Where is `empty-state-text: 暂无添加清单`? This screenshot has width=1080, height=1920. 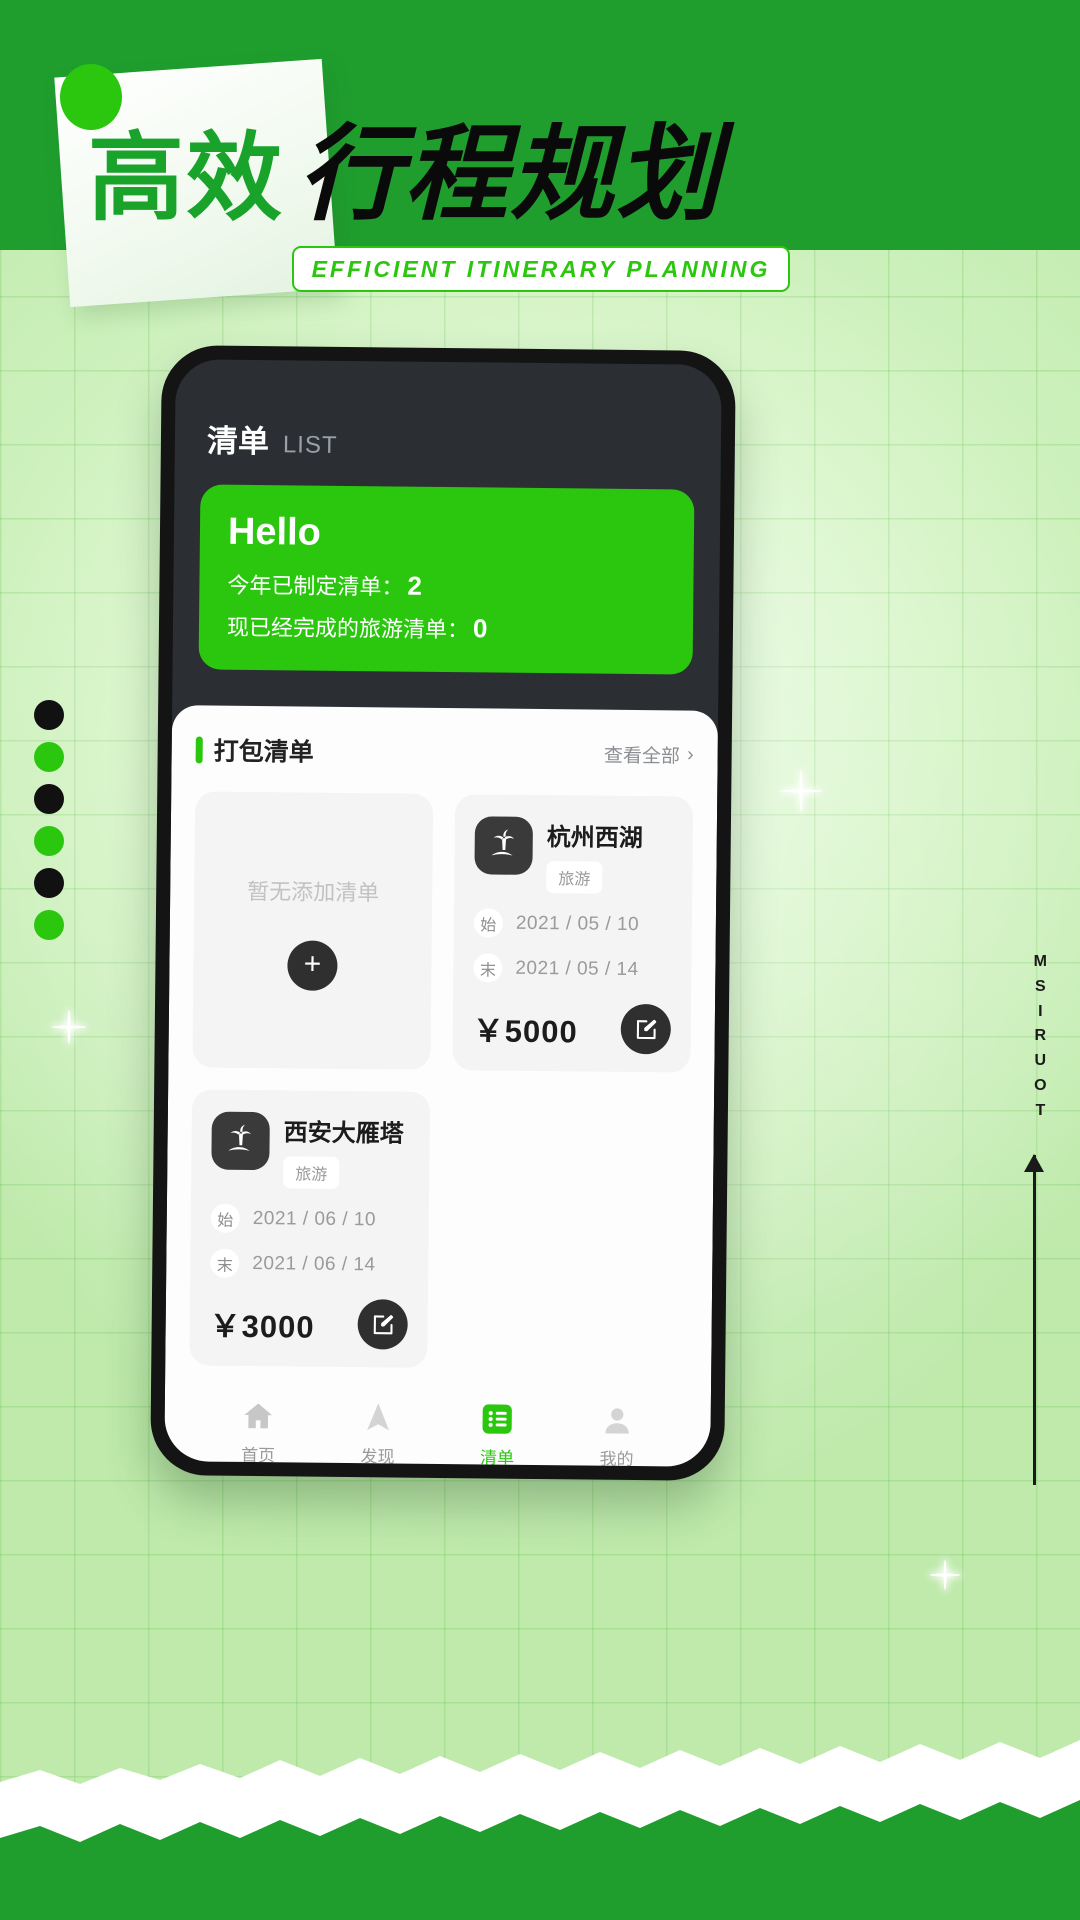
empty-state-text: 暂无添加清单 is located at coordinates (313, 892).